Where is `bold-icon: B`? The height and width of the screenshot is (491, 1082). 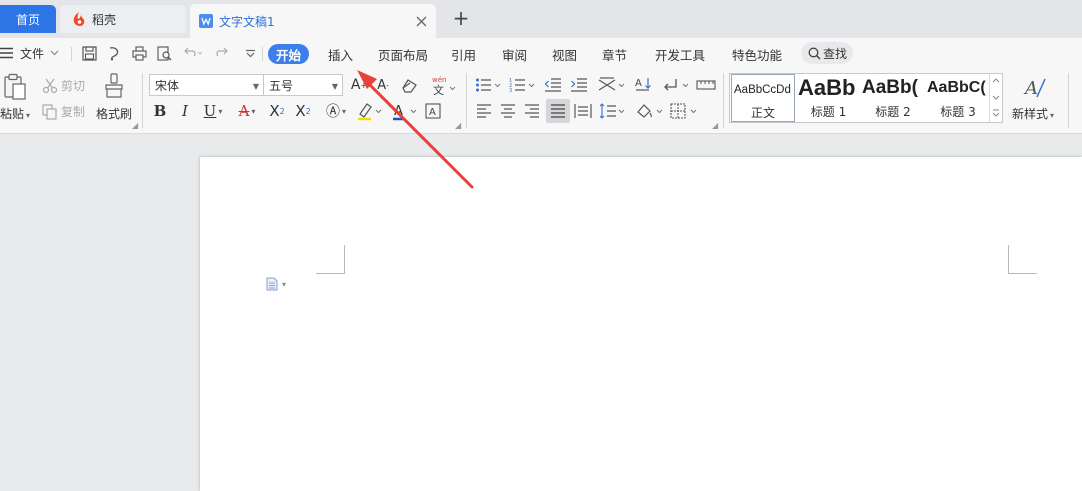
bold-icon: B is located at coordinates (160, 111).